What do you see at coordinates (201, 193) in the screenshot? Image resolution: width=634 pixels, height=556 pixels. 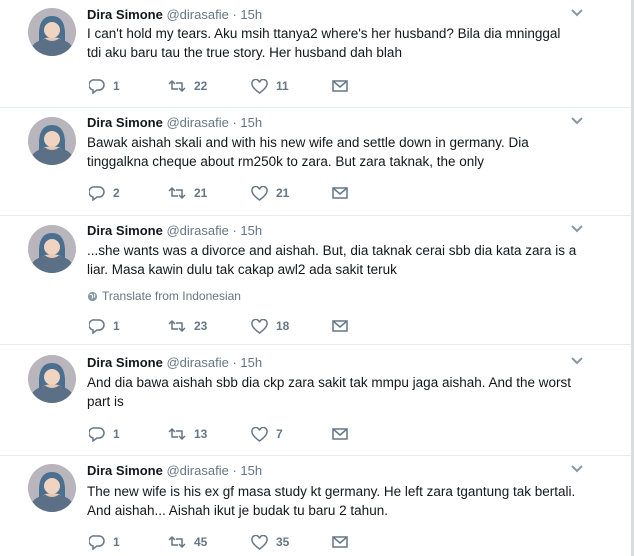 I see `retweet-count: 21` at bounding box center [201, 193].